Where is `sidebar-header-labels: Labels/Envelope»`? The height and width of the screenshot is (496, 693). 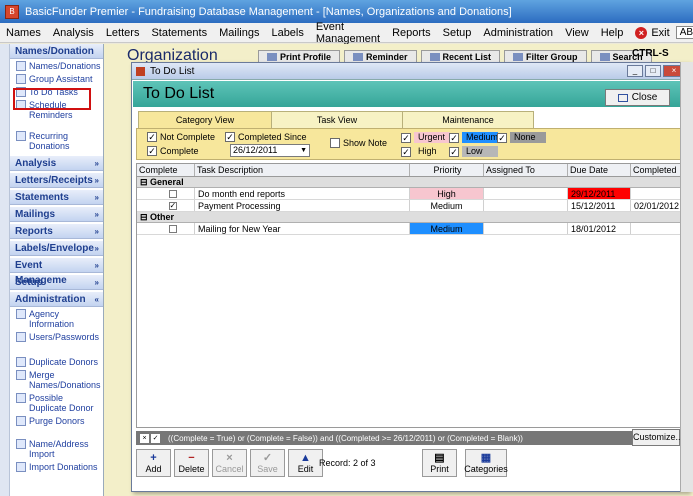
sidebar-header-labels: Labels/Envelope» is located at coordinates (56, 248).